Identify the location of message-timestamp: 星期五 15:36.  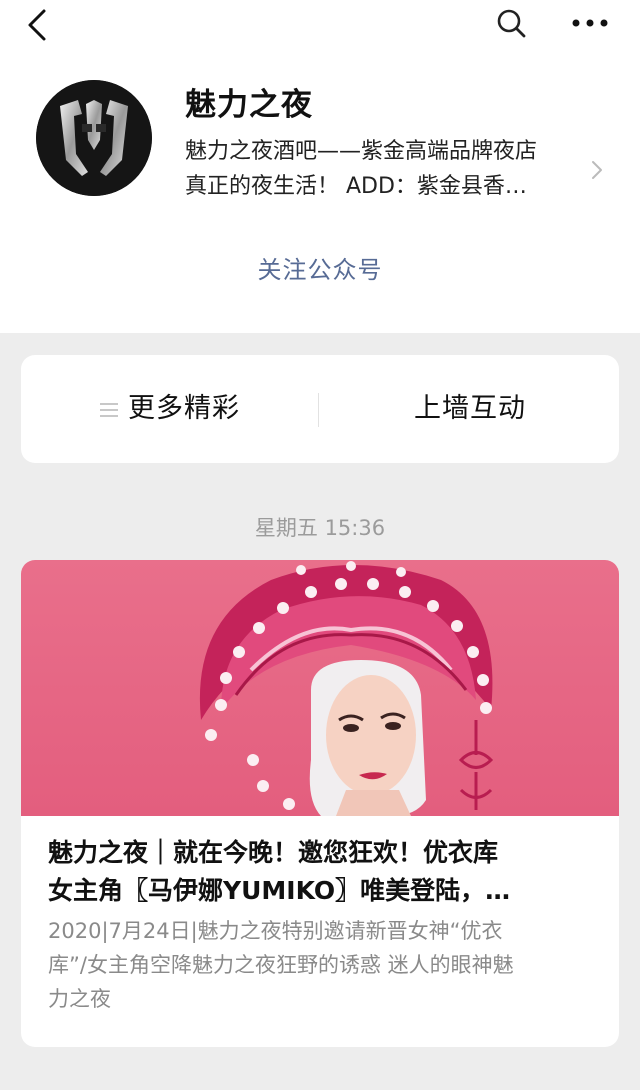
(320, 528).